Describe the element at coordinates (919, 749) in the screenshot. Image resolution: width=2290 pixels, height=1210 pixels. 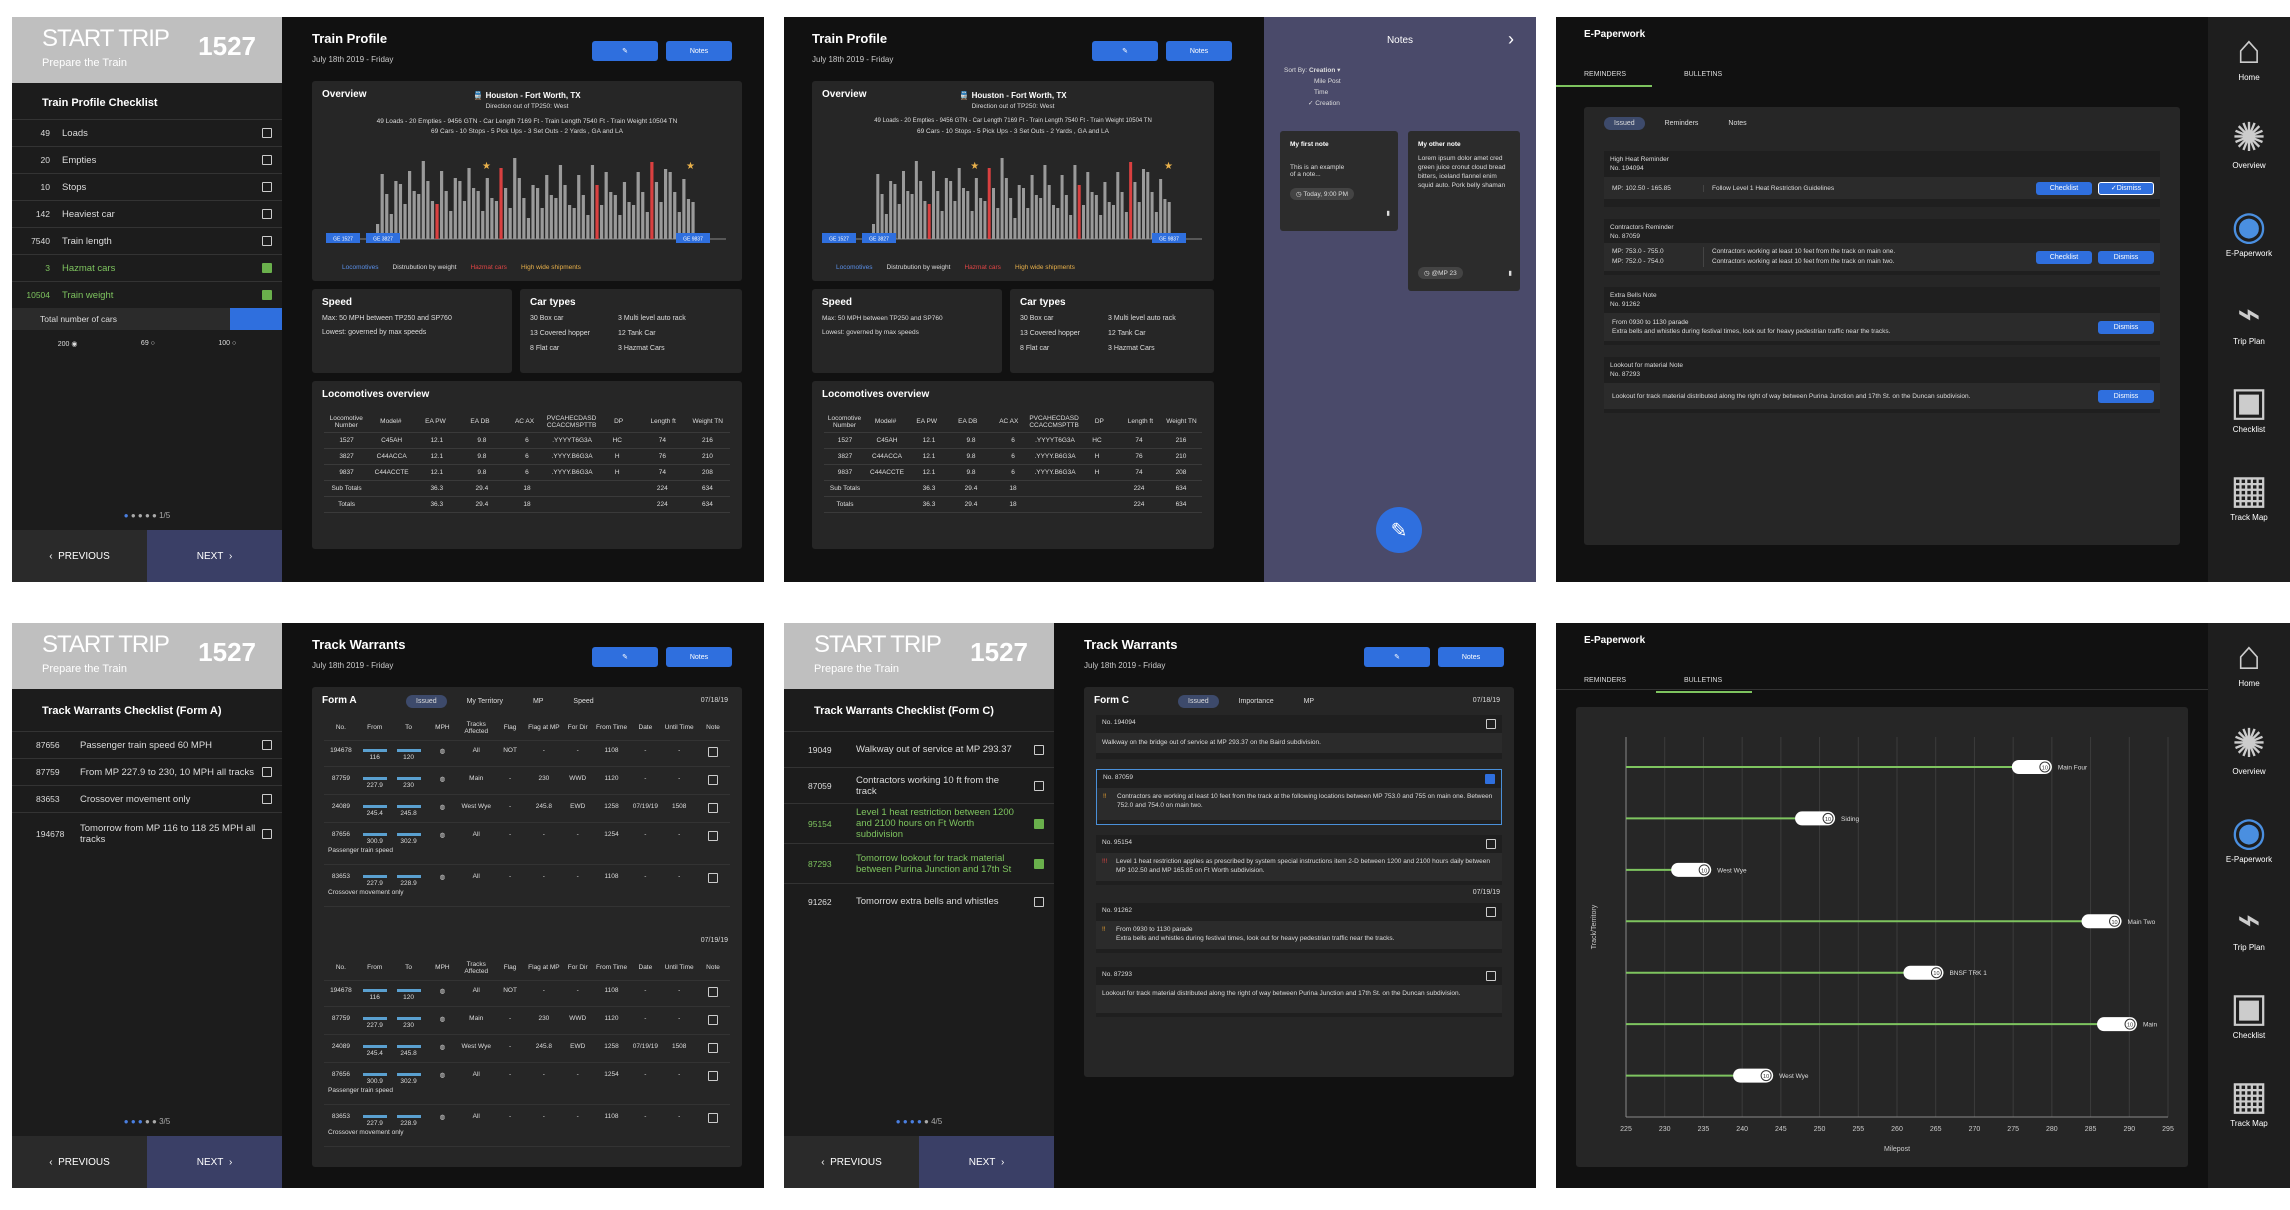
I see `warrant-item: 19049 Walkway out of service at MP 293.37` at that location.